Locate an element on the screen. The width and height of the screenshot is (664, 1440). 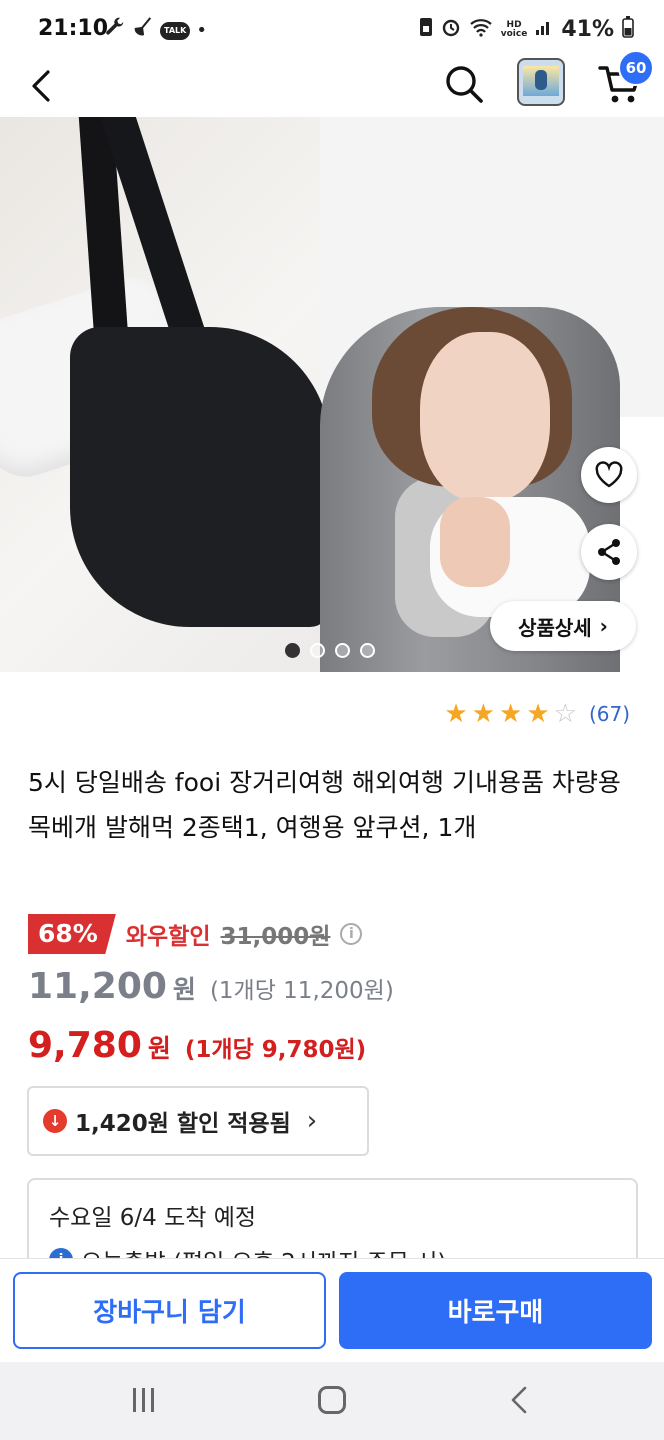
recent-apps-button is located at coordinates (146, 1401).